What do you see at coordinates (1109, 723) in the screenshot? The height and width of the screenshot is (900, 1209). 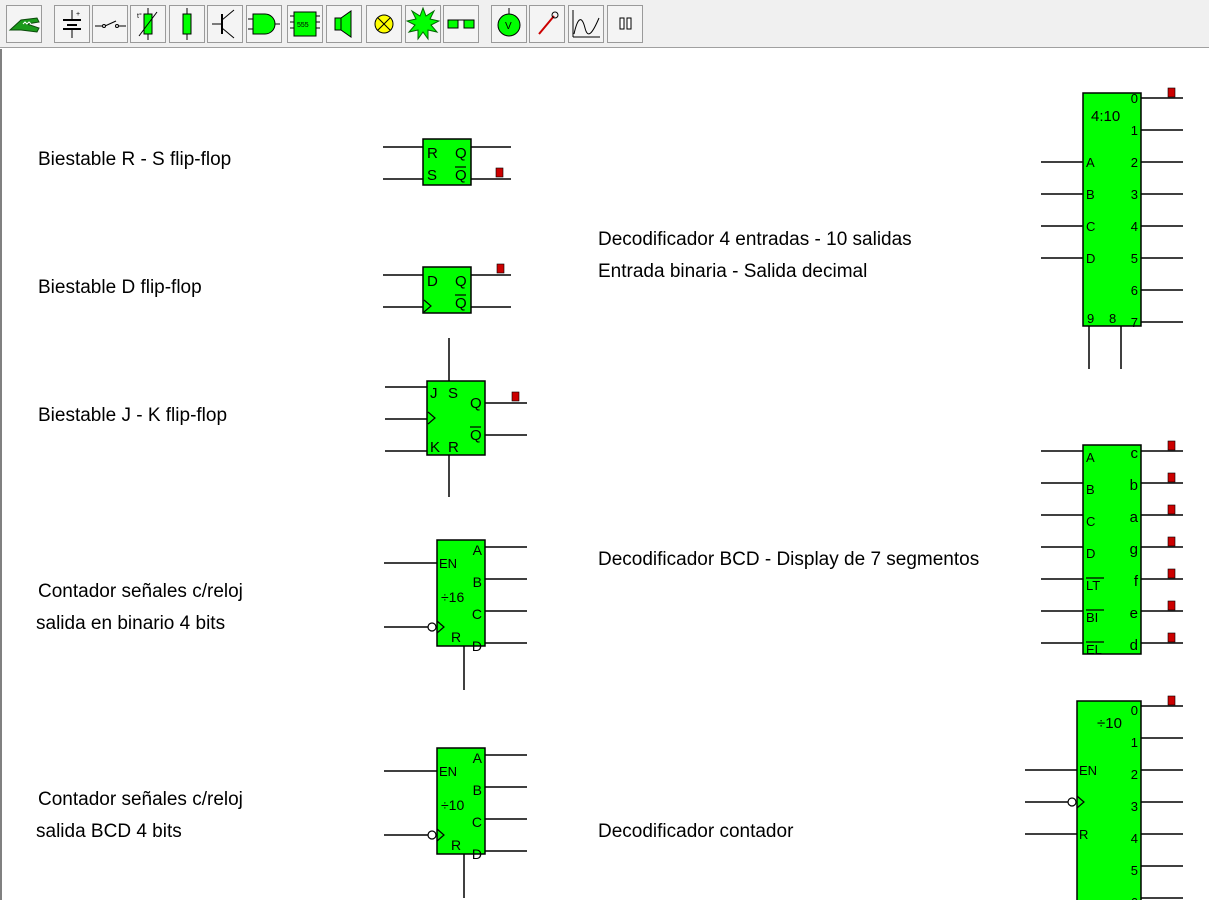 I see `decoder-counter-title: ÷10` at bounding box center [1109, 723].